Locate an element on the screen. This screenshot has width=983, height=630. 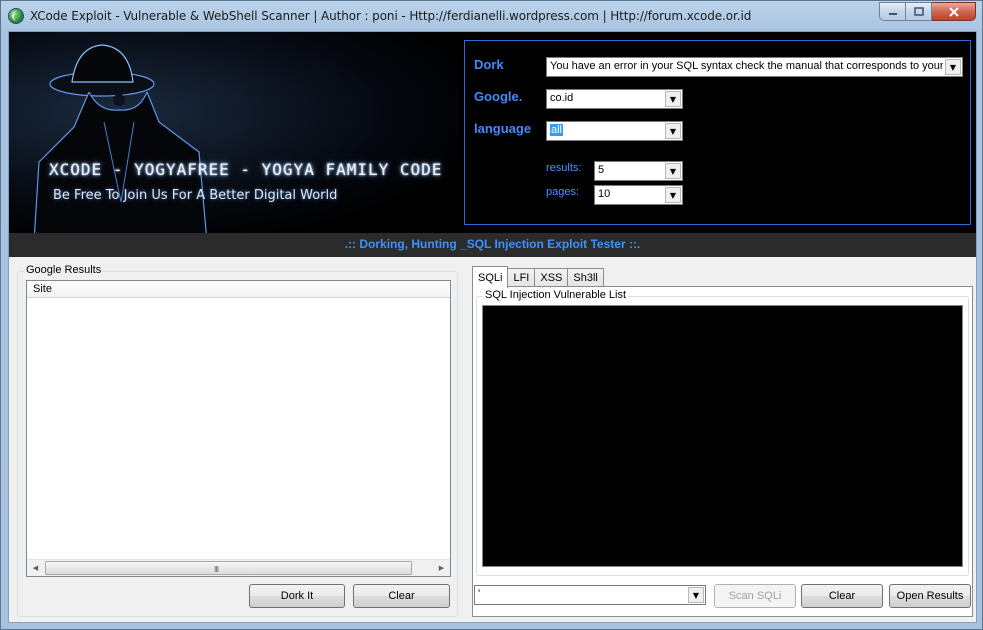
results-value: 5 is located at coordinates (601, 170).